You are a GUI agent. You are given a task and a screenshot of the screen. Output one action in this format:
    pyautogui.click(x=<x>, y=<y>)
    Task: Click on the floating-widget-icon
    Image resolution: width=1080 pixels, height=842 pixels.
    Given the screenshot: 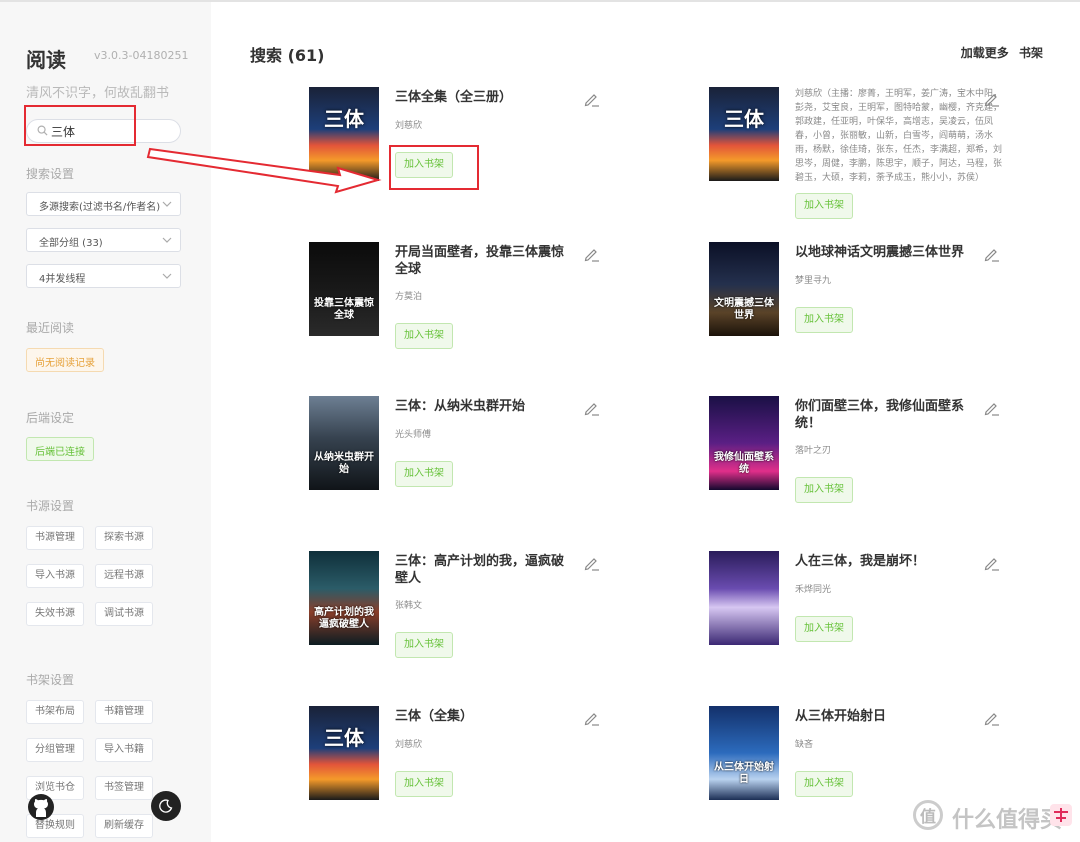 What is the action you would take?
    pyautogui.click(x=1061, y=815)
    